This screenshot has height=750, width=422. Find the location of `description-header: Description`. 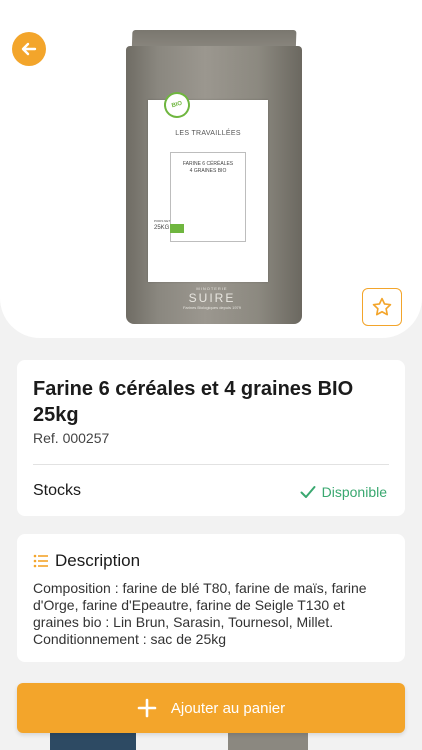

description-header: Description is located at coordinates (86, 561).